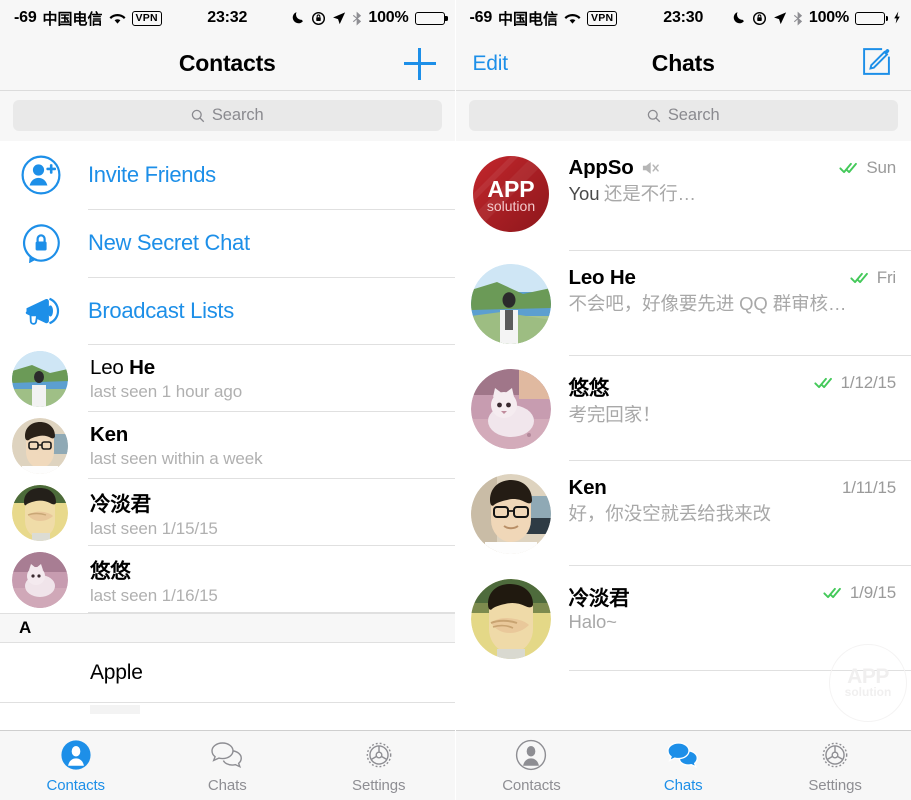 The width and height of the screenshot is (911, 800). Describe the element at coordinates (683, 63) in the screenshot. I see `nav-bar-chats: Edit Chats` at that location.